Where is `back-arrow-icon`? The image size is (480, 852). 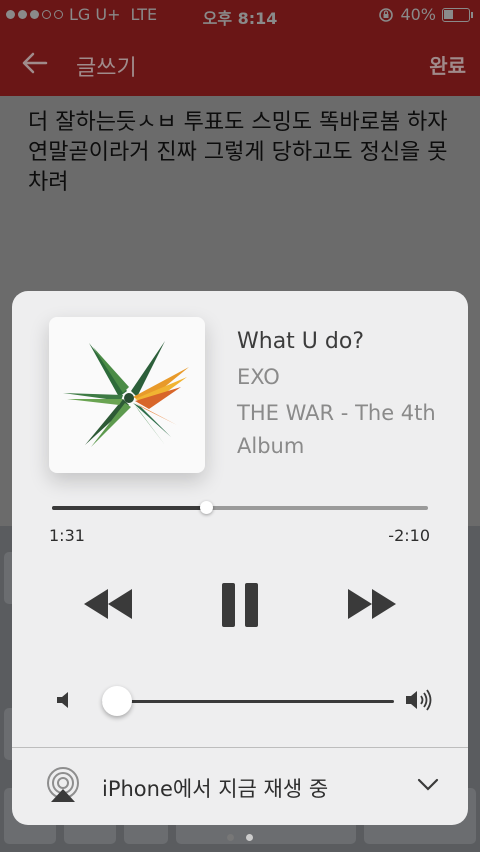
back-arrow-icon is located at coordinates (35, 63).